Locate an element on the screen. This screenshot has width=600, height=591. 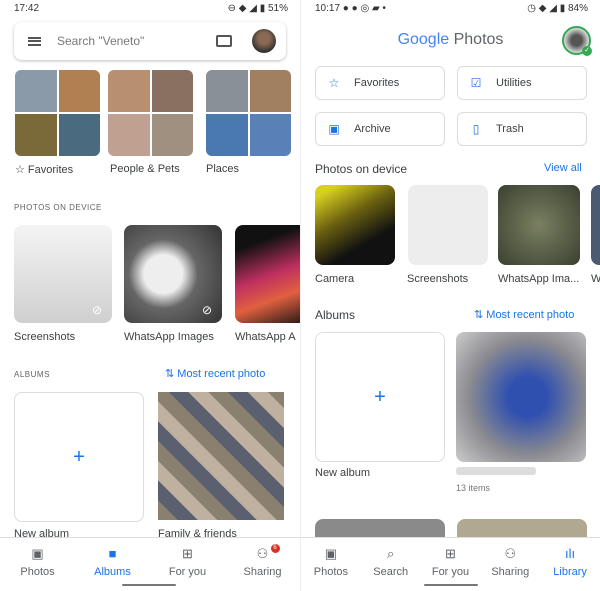
section-title: PHOTOS ON DEVICE is located at coordinates (58, 207).